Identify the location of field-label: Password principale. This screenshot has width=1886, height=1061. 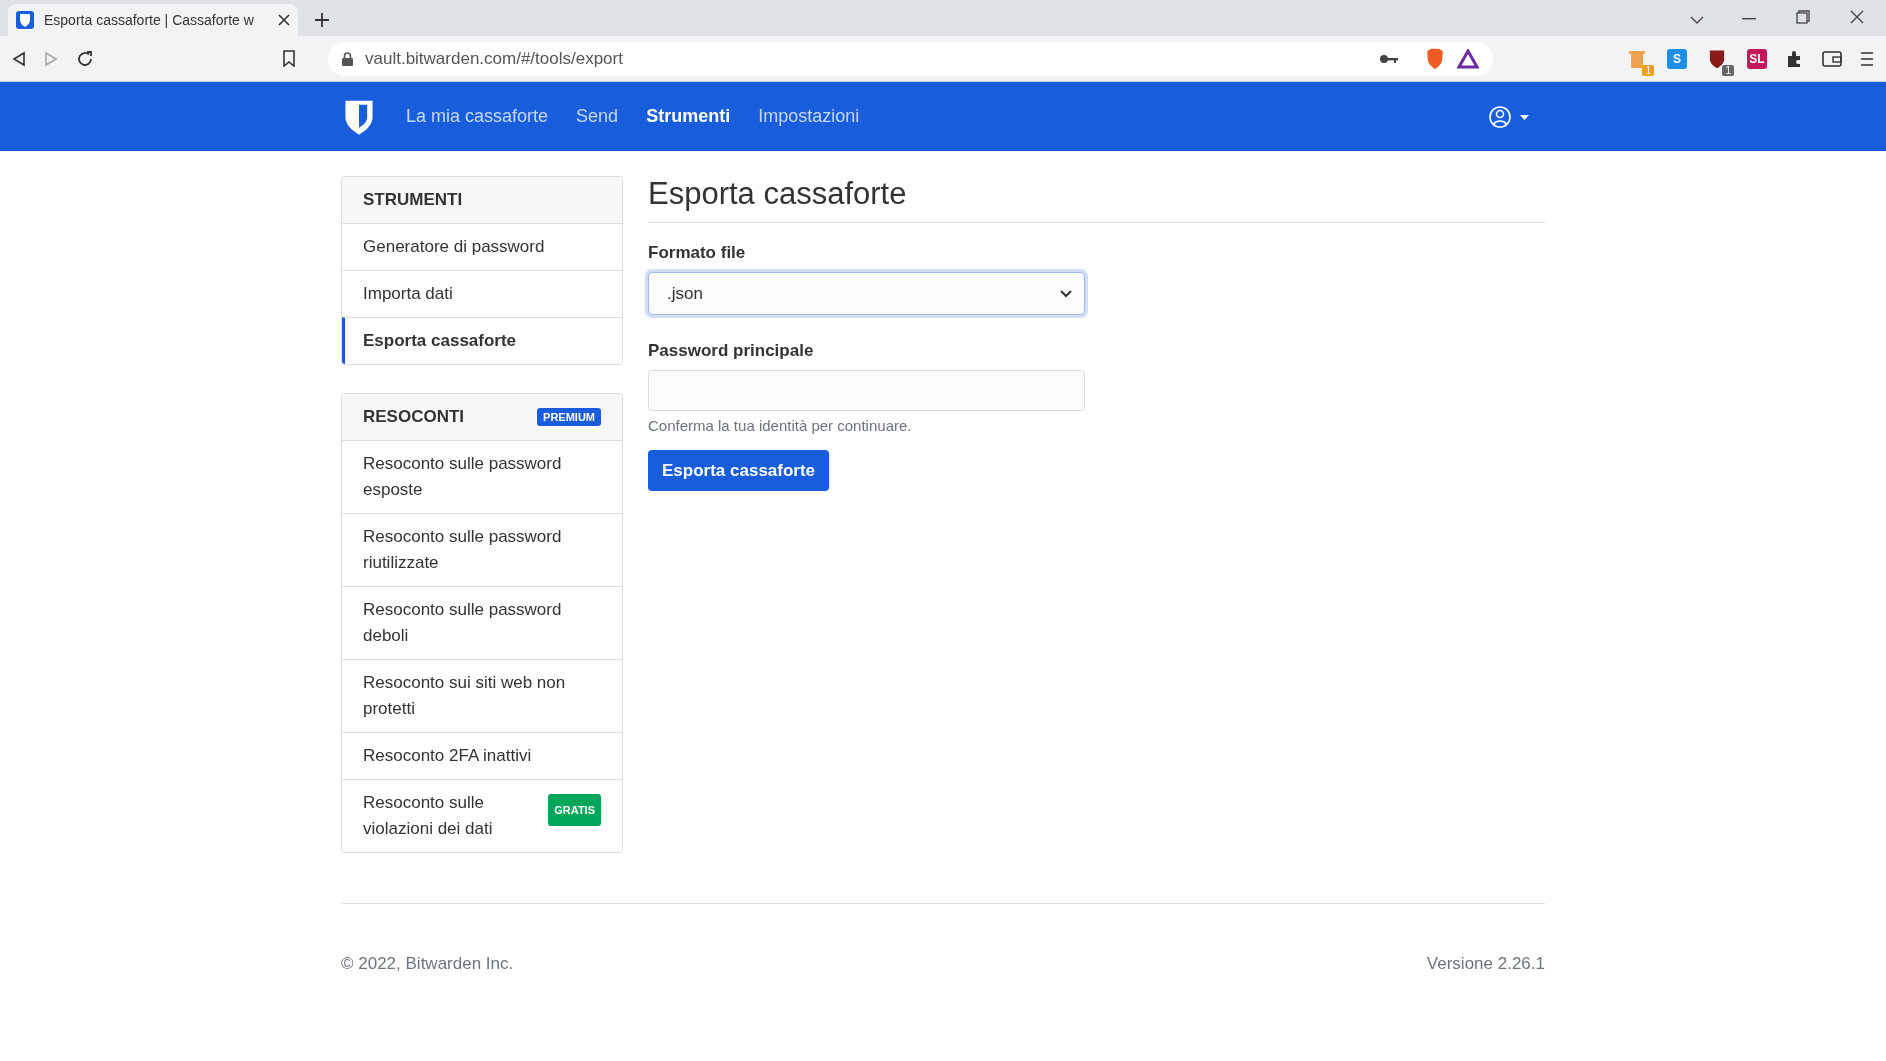
(731, 351).